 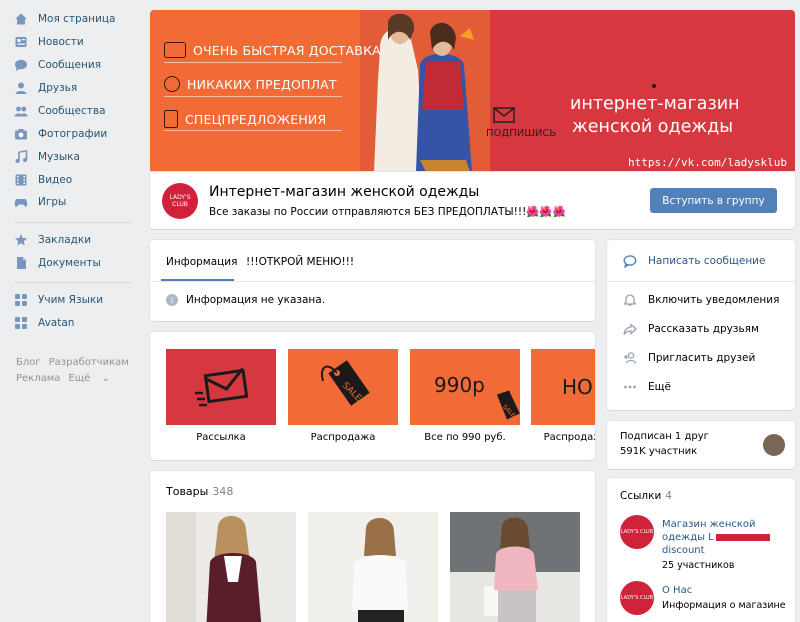 I want to click on nav-photos: Фотографии, so click(x=60, y=134).